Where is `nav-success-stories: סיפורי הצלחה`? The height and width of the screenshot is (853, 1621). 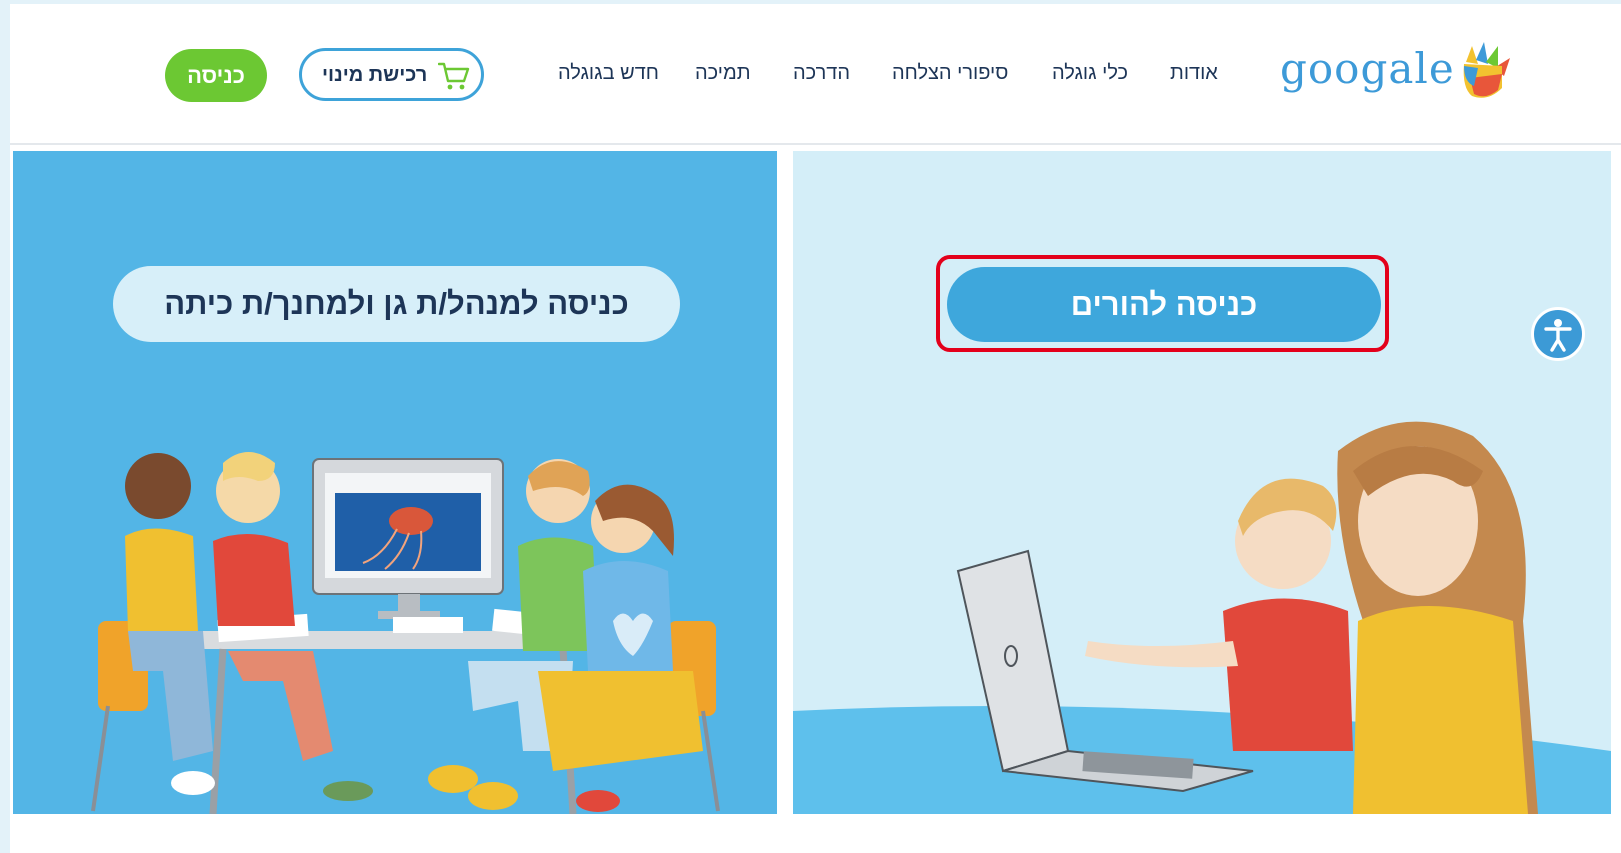
nav-success-stories: סיפורי הצלחה is located at coordinates (950, 73).